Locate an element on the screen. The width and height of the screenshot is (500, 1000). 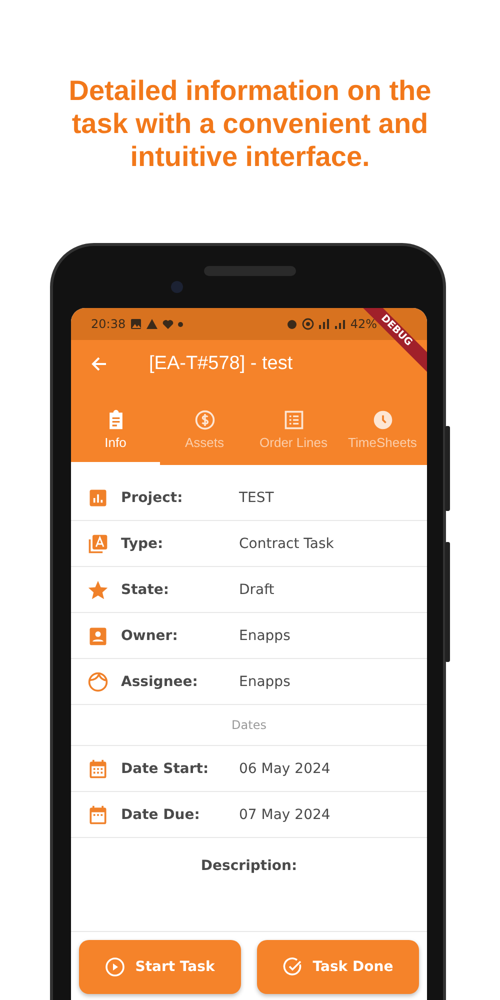
headline: Detailed information on the task with a convenient and intuitive interface. is located at coordinates (250, 124).